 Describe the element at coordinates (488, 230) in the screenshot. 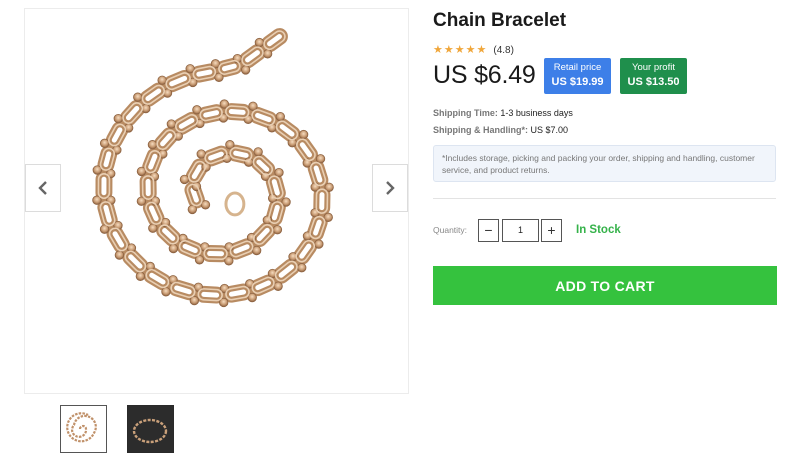

I see `quantity-decrease-button: −` at that location.